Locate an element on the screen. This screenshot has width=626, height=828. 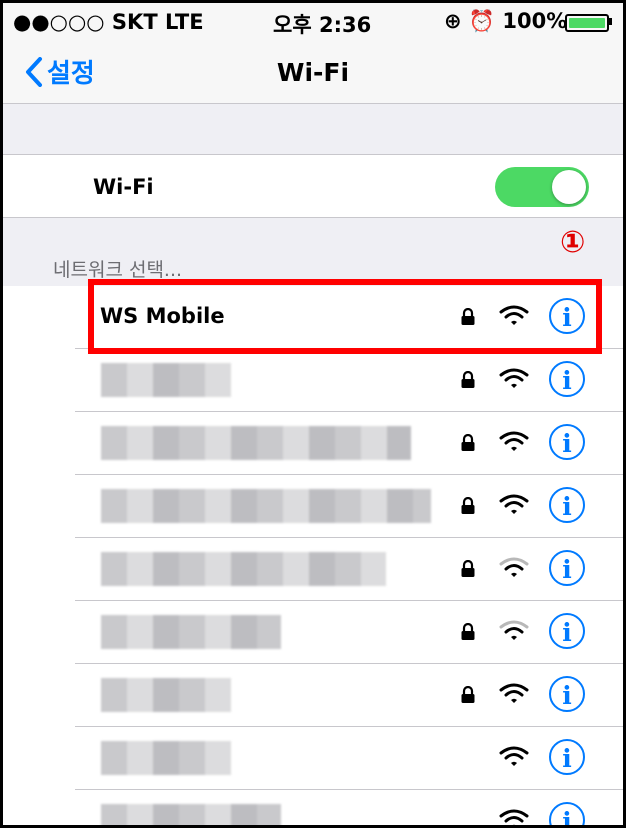
page-title: Wi-Fi is located at coordinates (313, 72).